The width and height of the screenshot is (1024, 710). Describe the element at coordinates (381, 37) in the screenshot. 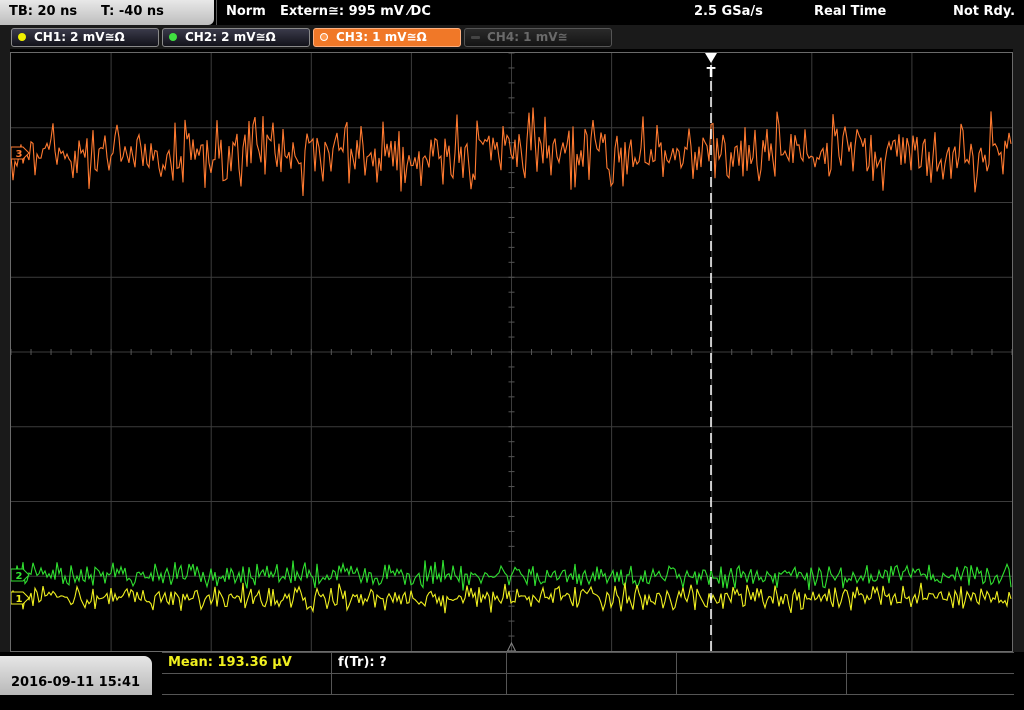

I see `channel-3-label: CH3: 1 mV≅Ω` at that location.